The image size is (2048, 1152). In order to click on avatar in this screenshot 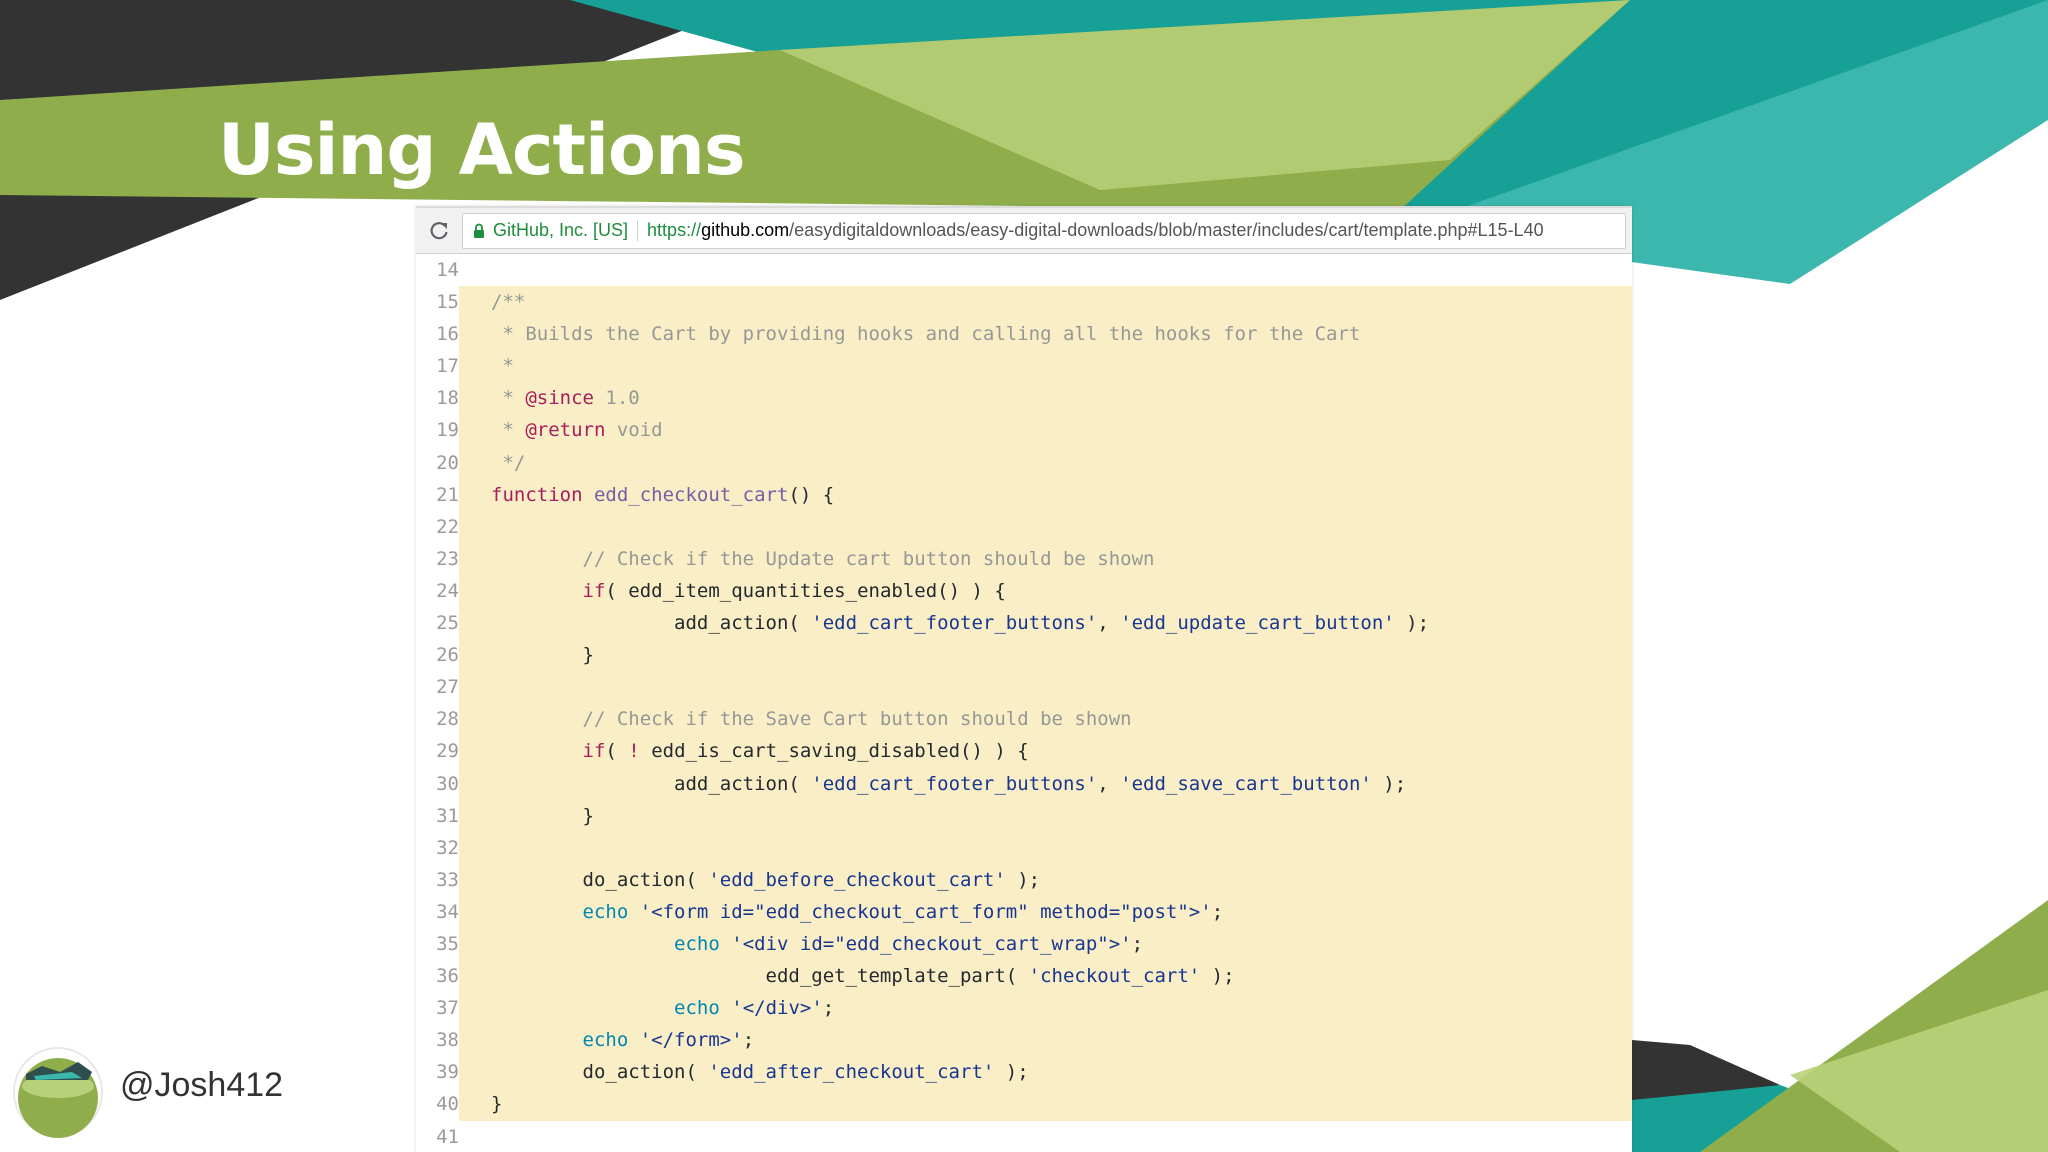, I will do `click(58, 1092)`.